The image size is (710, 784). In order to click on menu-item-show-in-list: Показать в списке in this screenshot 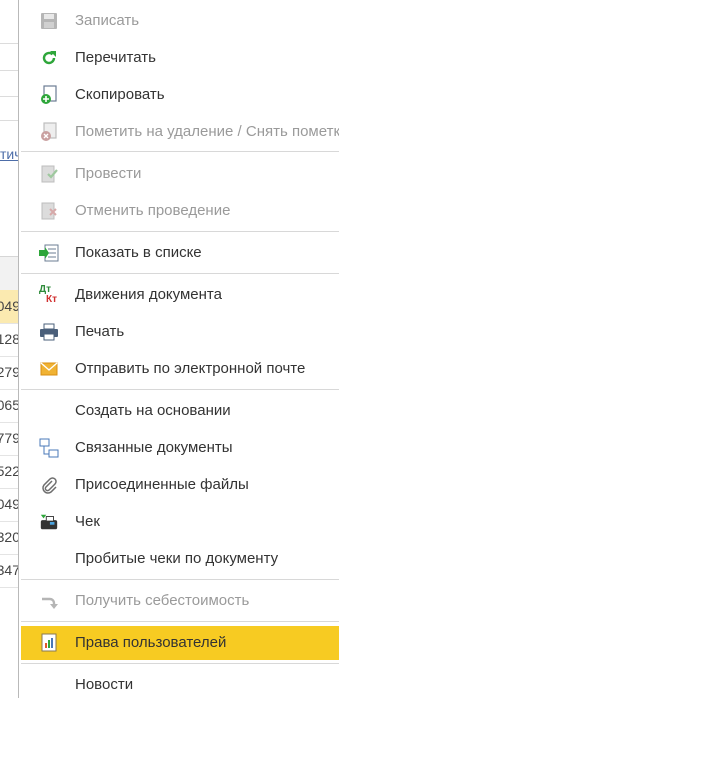, I will do `click(180, 253)`.